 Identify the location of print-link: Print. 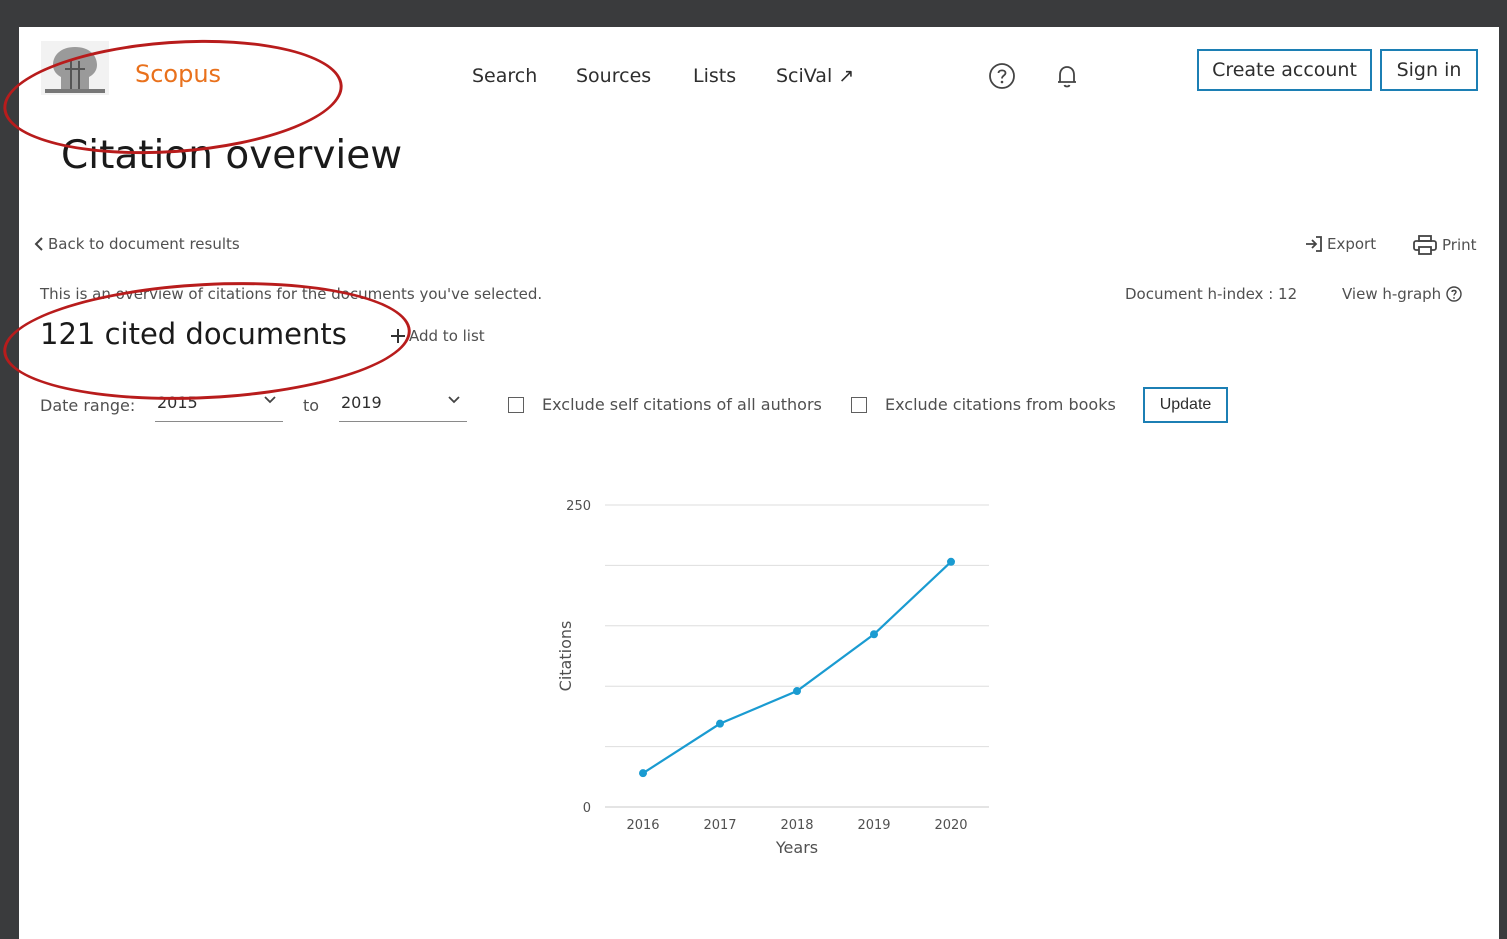
(1444, 245).